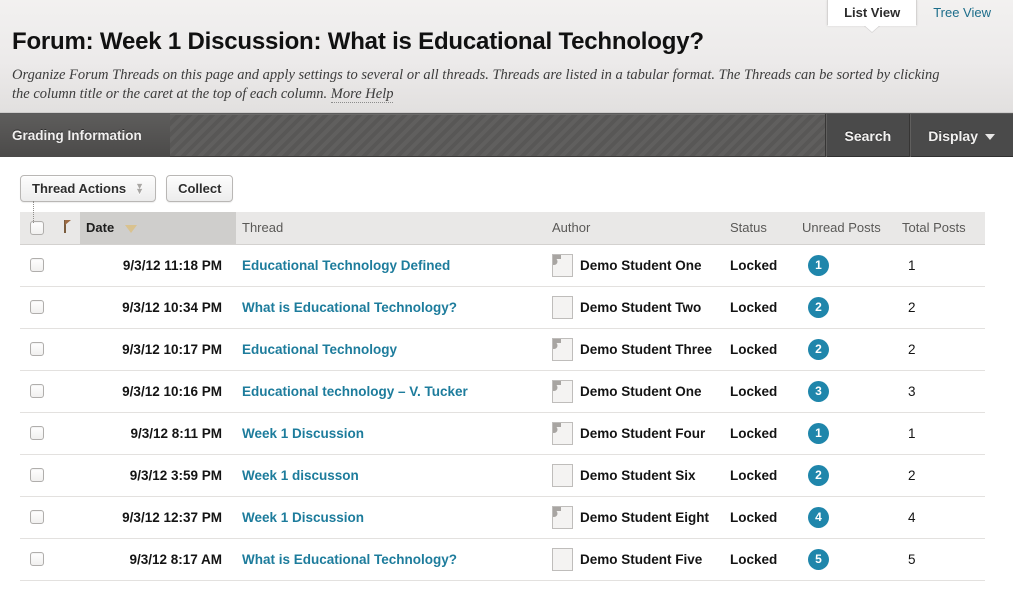 This screenshot has height=593, width=1013. Describe the element at coordinates (506, 190) in the screenshot. I see `table-toolbar: Thread Actions ▼ ▼ Collect` at that location.